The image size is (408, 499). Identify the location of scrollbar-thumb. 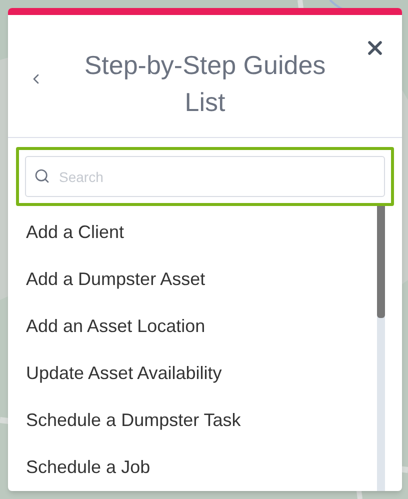
(381, 262).